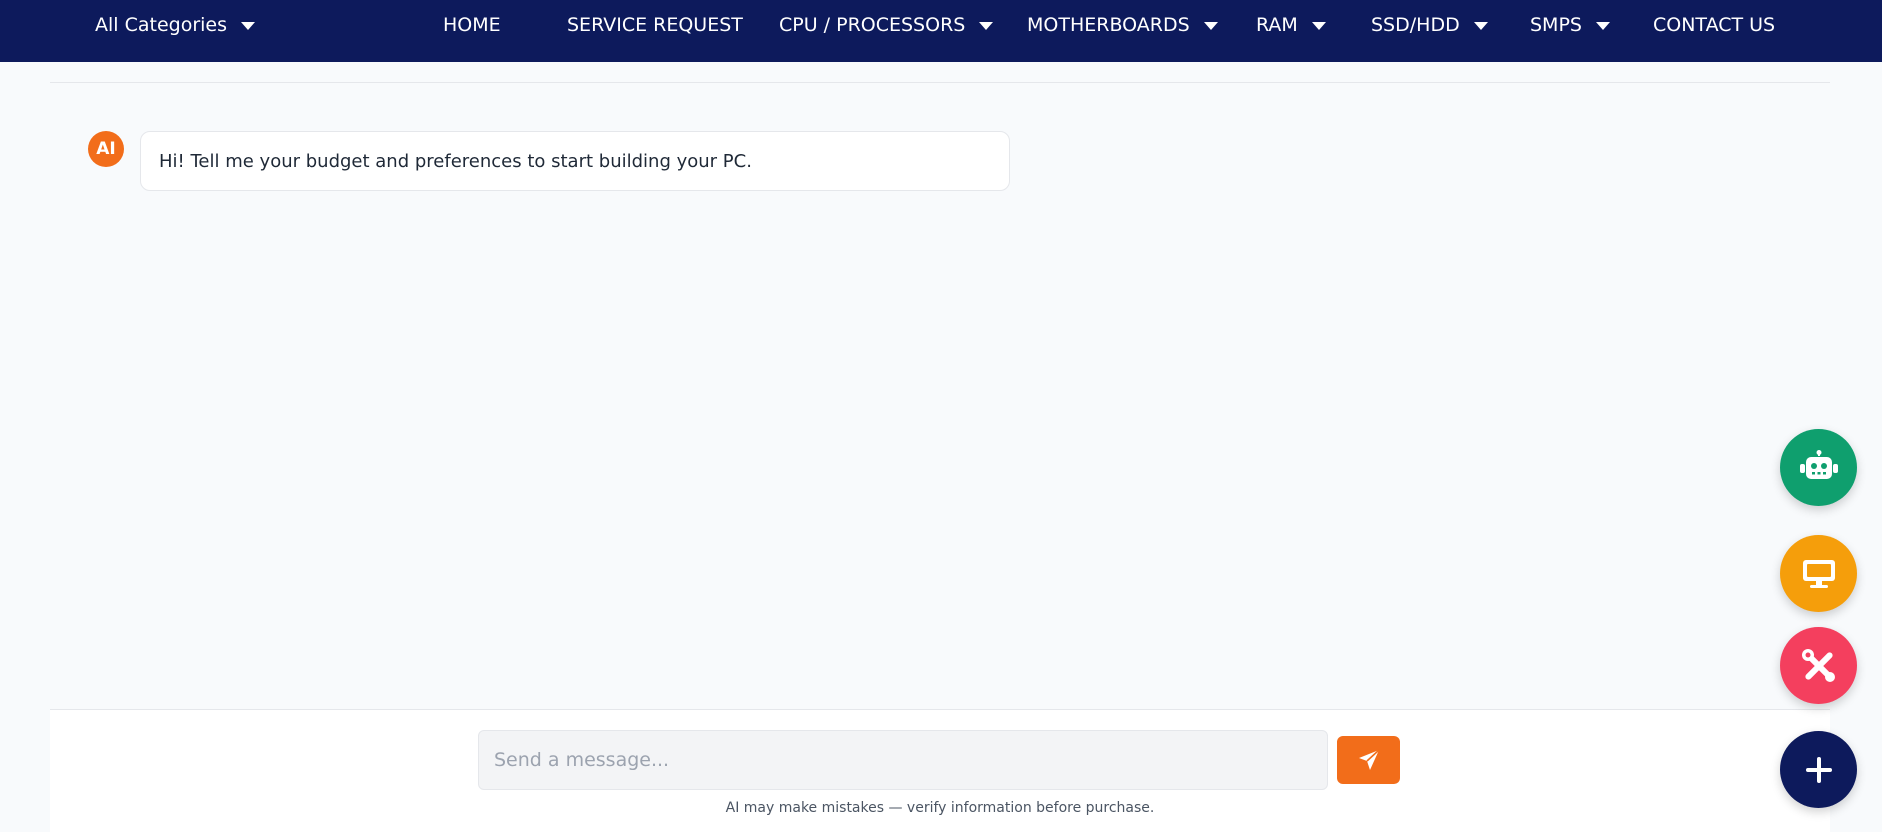 Image resolution: width=1882 pixels, height=832 pixels. I want to click on nav-smps-label: SMPS, so click(1556, 25).